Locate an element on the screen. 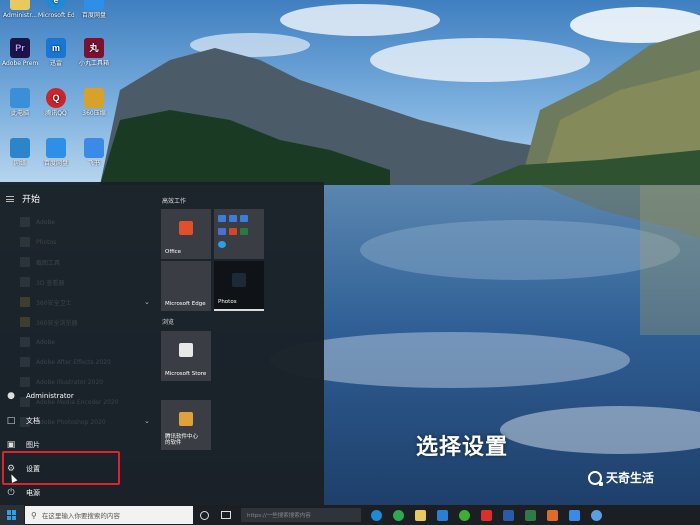 Image resolution: width=700 pixels, height=525 pixels. edge-icon is located at coordinates (376, 515).